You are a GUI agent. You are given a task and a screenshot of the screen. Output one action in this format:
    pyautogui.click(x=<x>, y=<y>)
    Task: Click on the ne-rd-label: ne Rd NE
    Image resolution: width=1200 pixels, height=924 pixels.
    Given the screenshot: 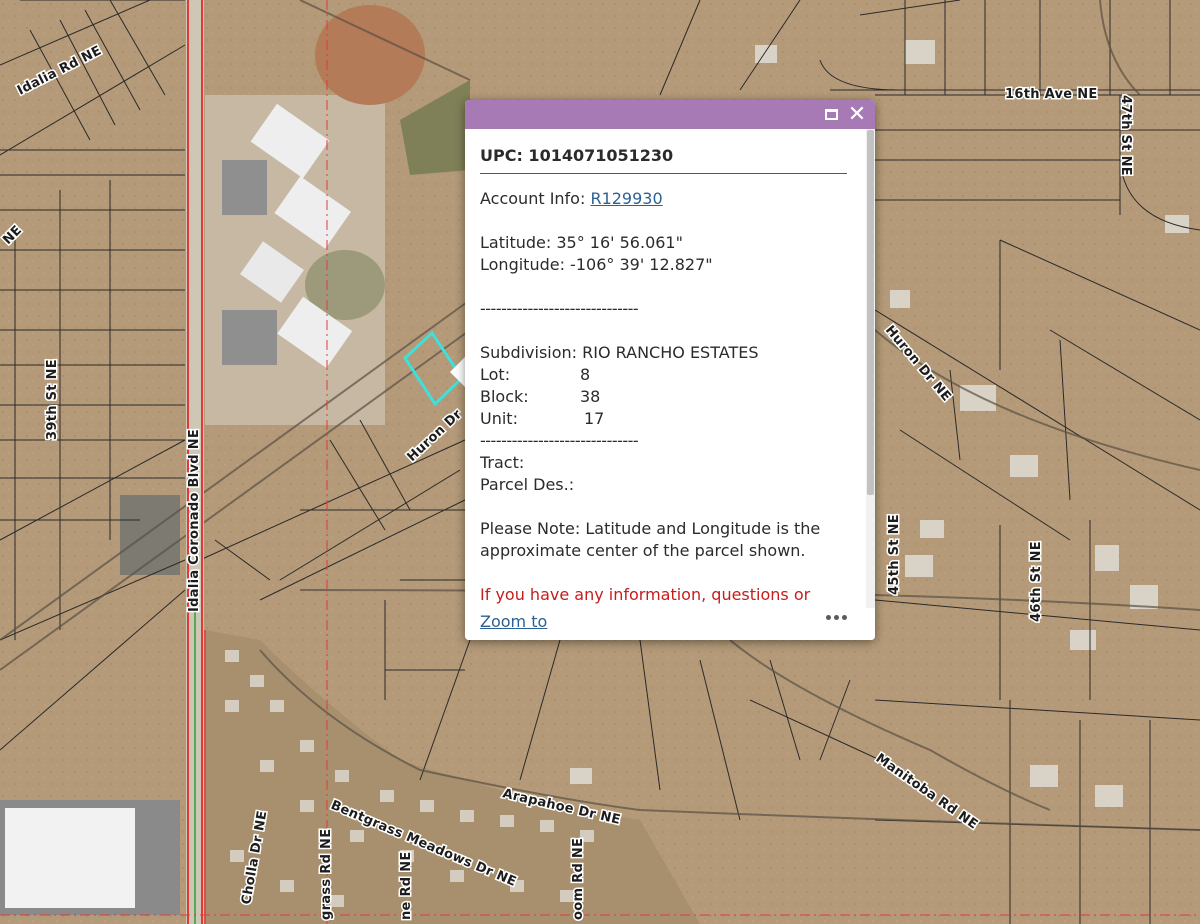 What is the action you would take?
    pyautogui.click(x=406, y=885)
    